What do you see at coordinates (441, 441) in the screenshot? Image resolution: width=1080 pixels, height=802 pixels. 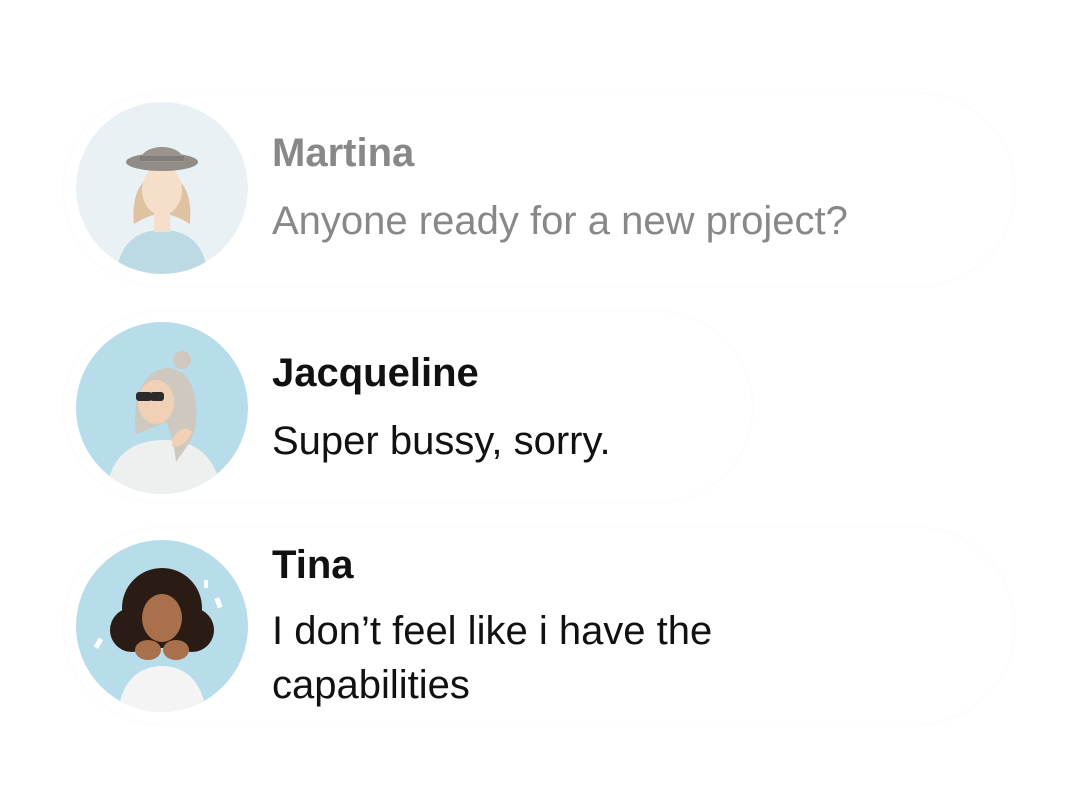 I see `message-text-jacqueline: Super bussy, sorry.` at bounding box center [441, 441].